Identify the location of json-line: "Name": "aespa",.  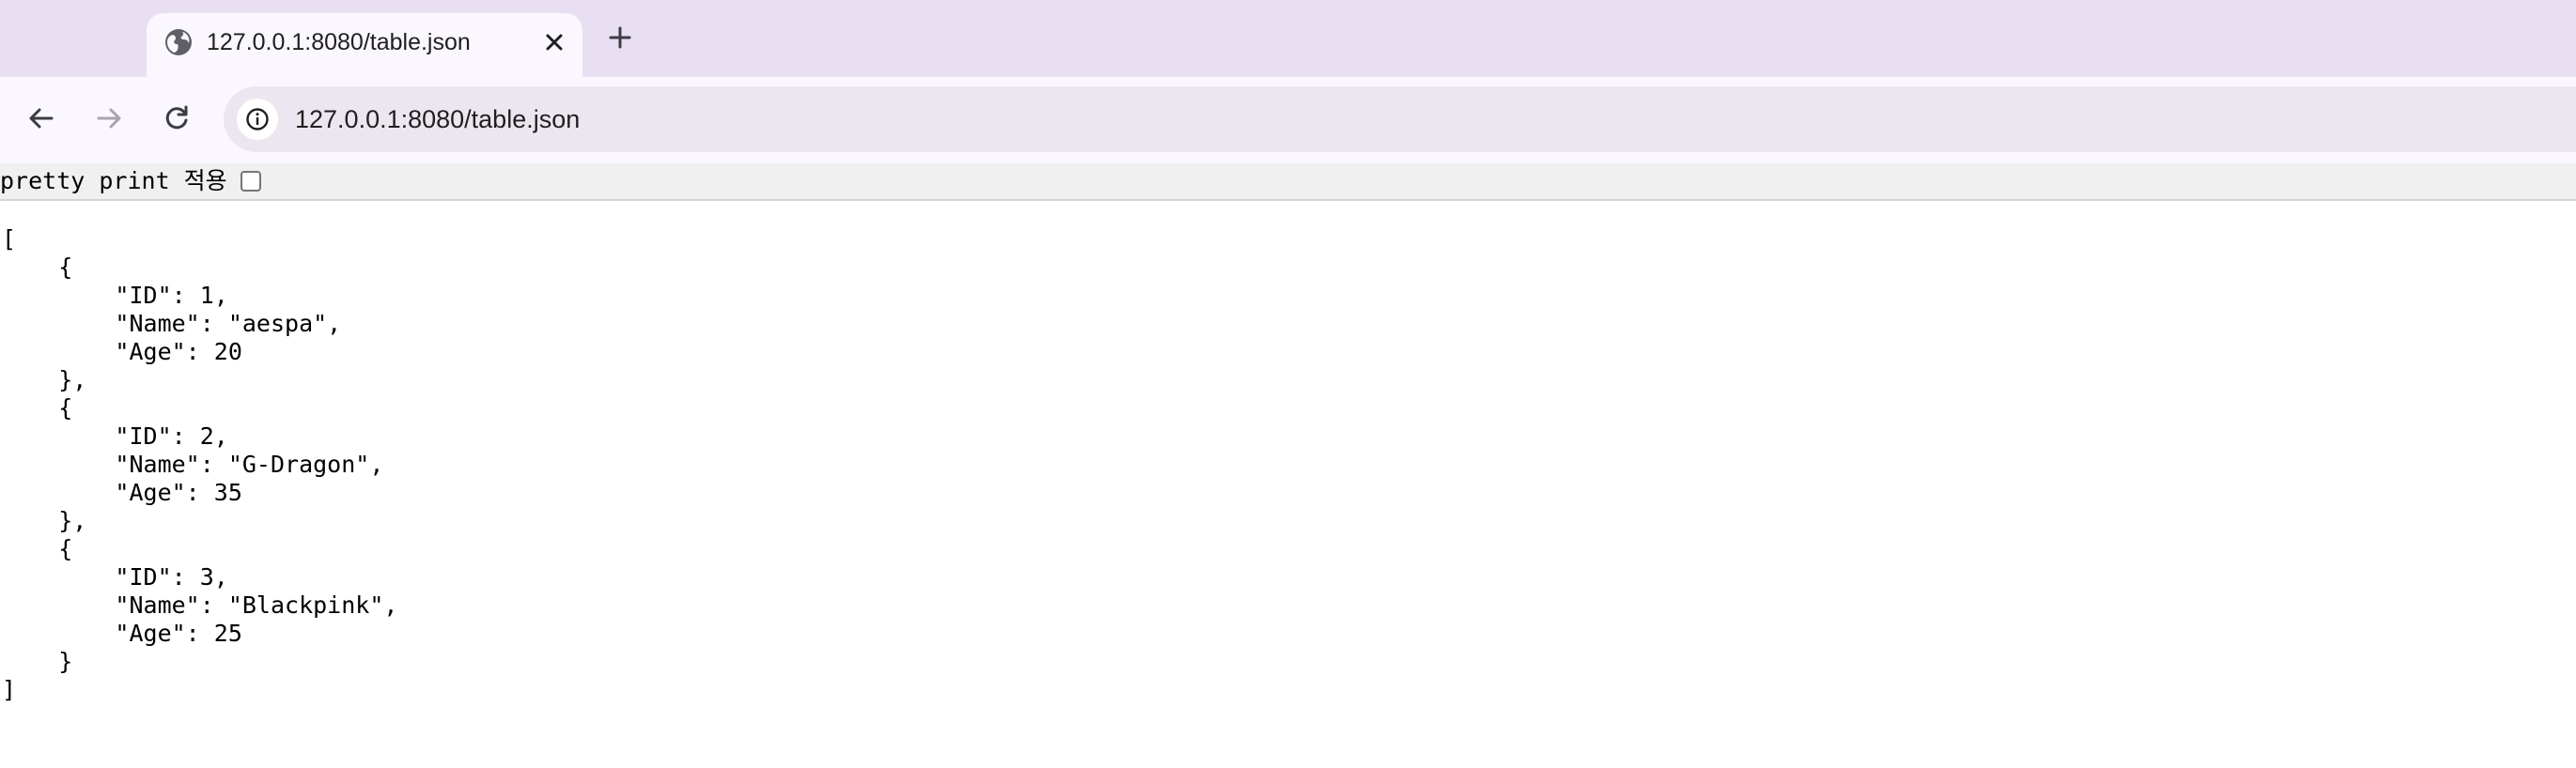
(172, 323).